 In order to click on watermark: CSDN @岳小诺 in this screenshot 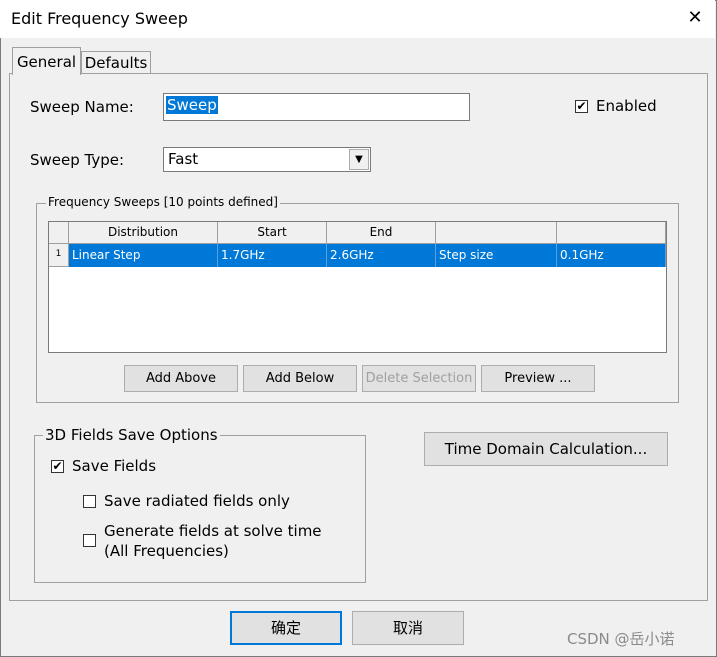, I will do `click(621, 639)`.